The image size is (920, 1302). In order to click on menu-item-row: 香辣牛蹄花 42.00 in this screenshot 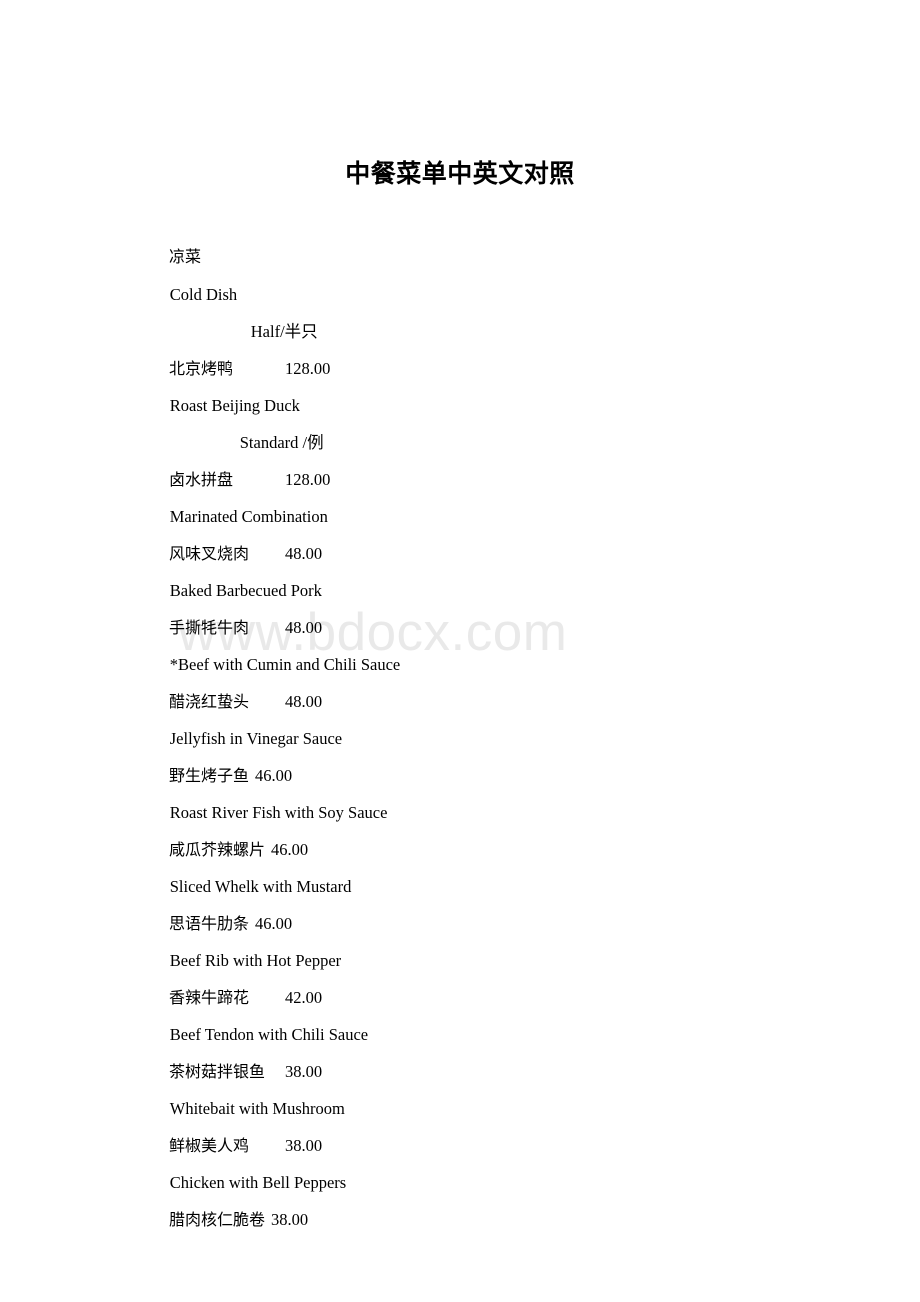, I will do `click(460, 974)`.